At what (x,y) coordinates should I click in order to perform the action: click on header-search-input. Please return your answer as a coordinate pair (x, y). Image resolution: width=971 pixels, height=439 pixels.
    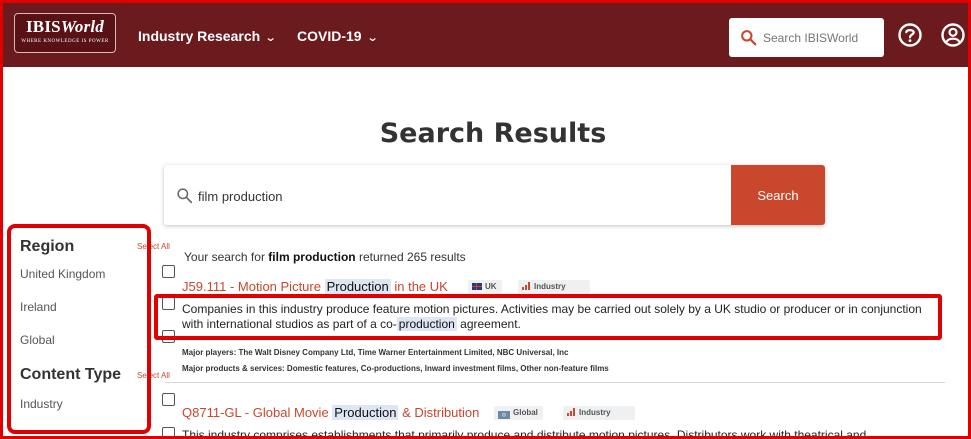
    Looking at the image, I should click on (820, 38).